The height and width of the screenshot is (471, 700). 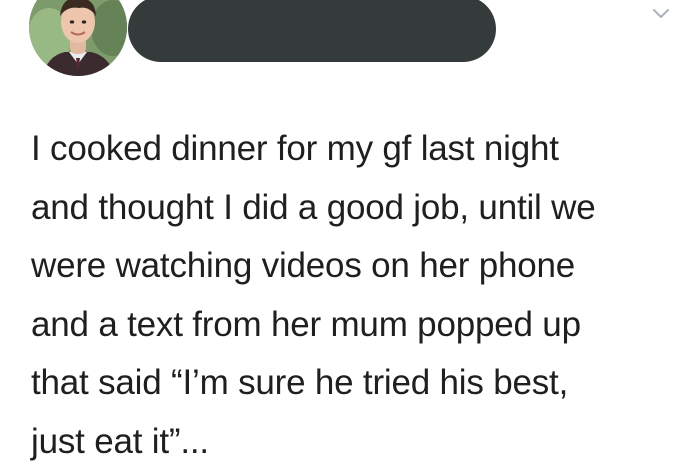 What do you see at coordinates (312, 31) in the screenshot?
I see `redacted-author-name` at bounding box center [312, 31].